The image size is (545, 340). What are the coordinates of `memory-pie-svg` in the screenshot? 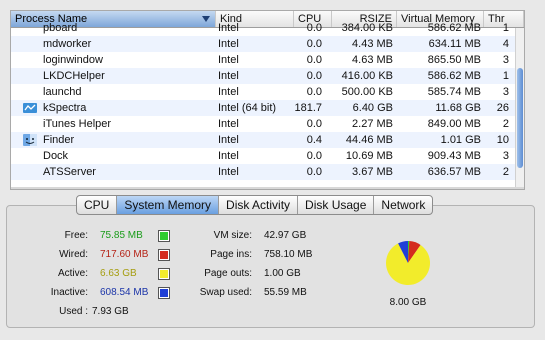 It's located at (408, 263).